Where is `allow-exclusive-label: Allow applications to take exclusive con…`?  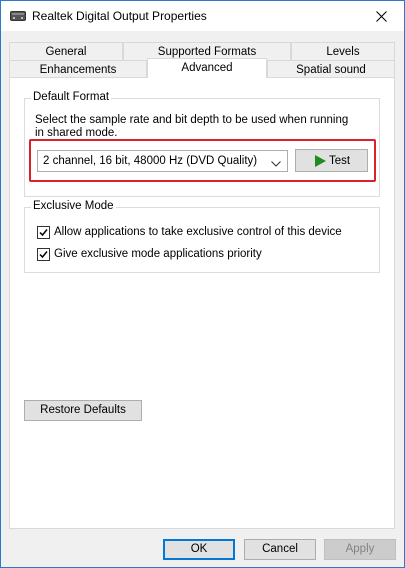 allow-exclusive-label: Allow applications to take exclusive con… is located at coordinates (198, 232).